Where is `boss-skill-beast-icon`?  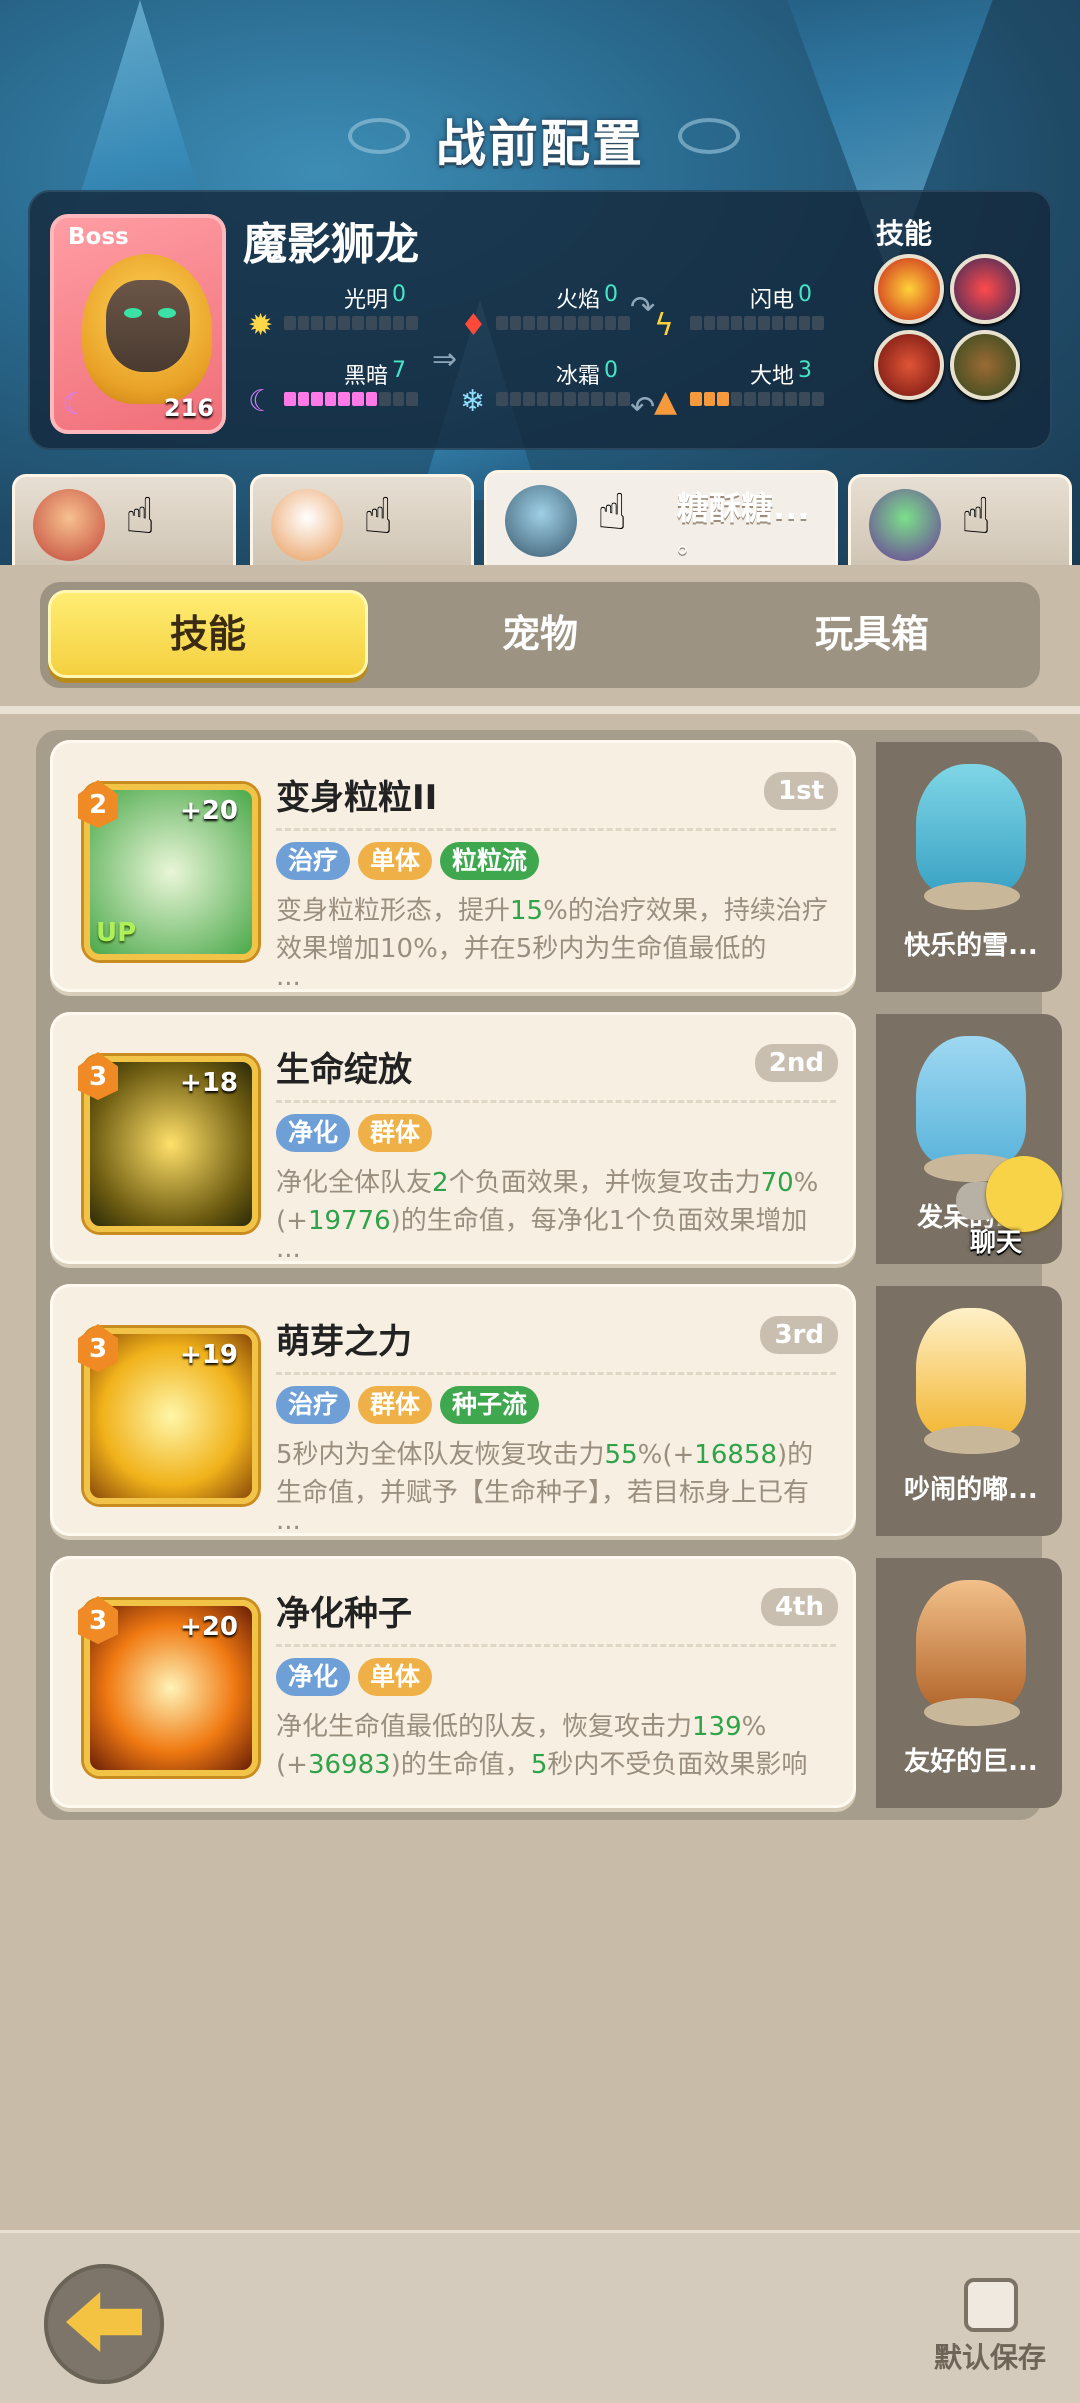 boss-skill-beast-icon is located at coordinates (985, 365).